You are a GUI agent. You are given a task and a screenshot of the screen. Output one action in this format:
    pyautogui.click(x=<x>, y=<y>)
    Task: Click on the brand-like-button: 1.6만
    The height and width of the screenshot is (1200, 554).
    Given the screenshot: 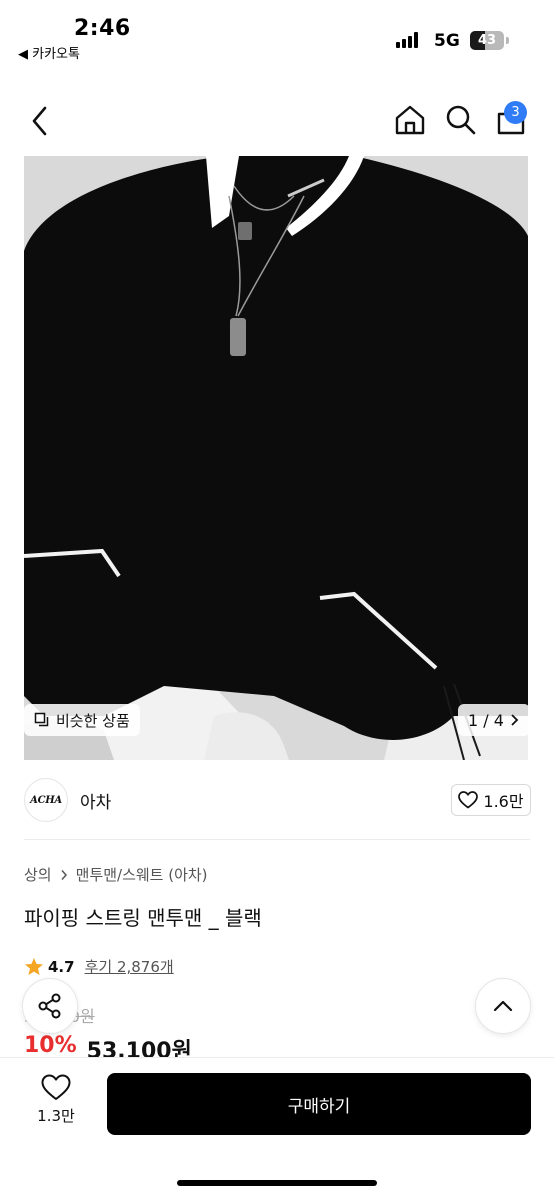 What is the action you would take?
    pyautogui.click(x=491, y=800)
    